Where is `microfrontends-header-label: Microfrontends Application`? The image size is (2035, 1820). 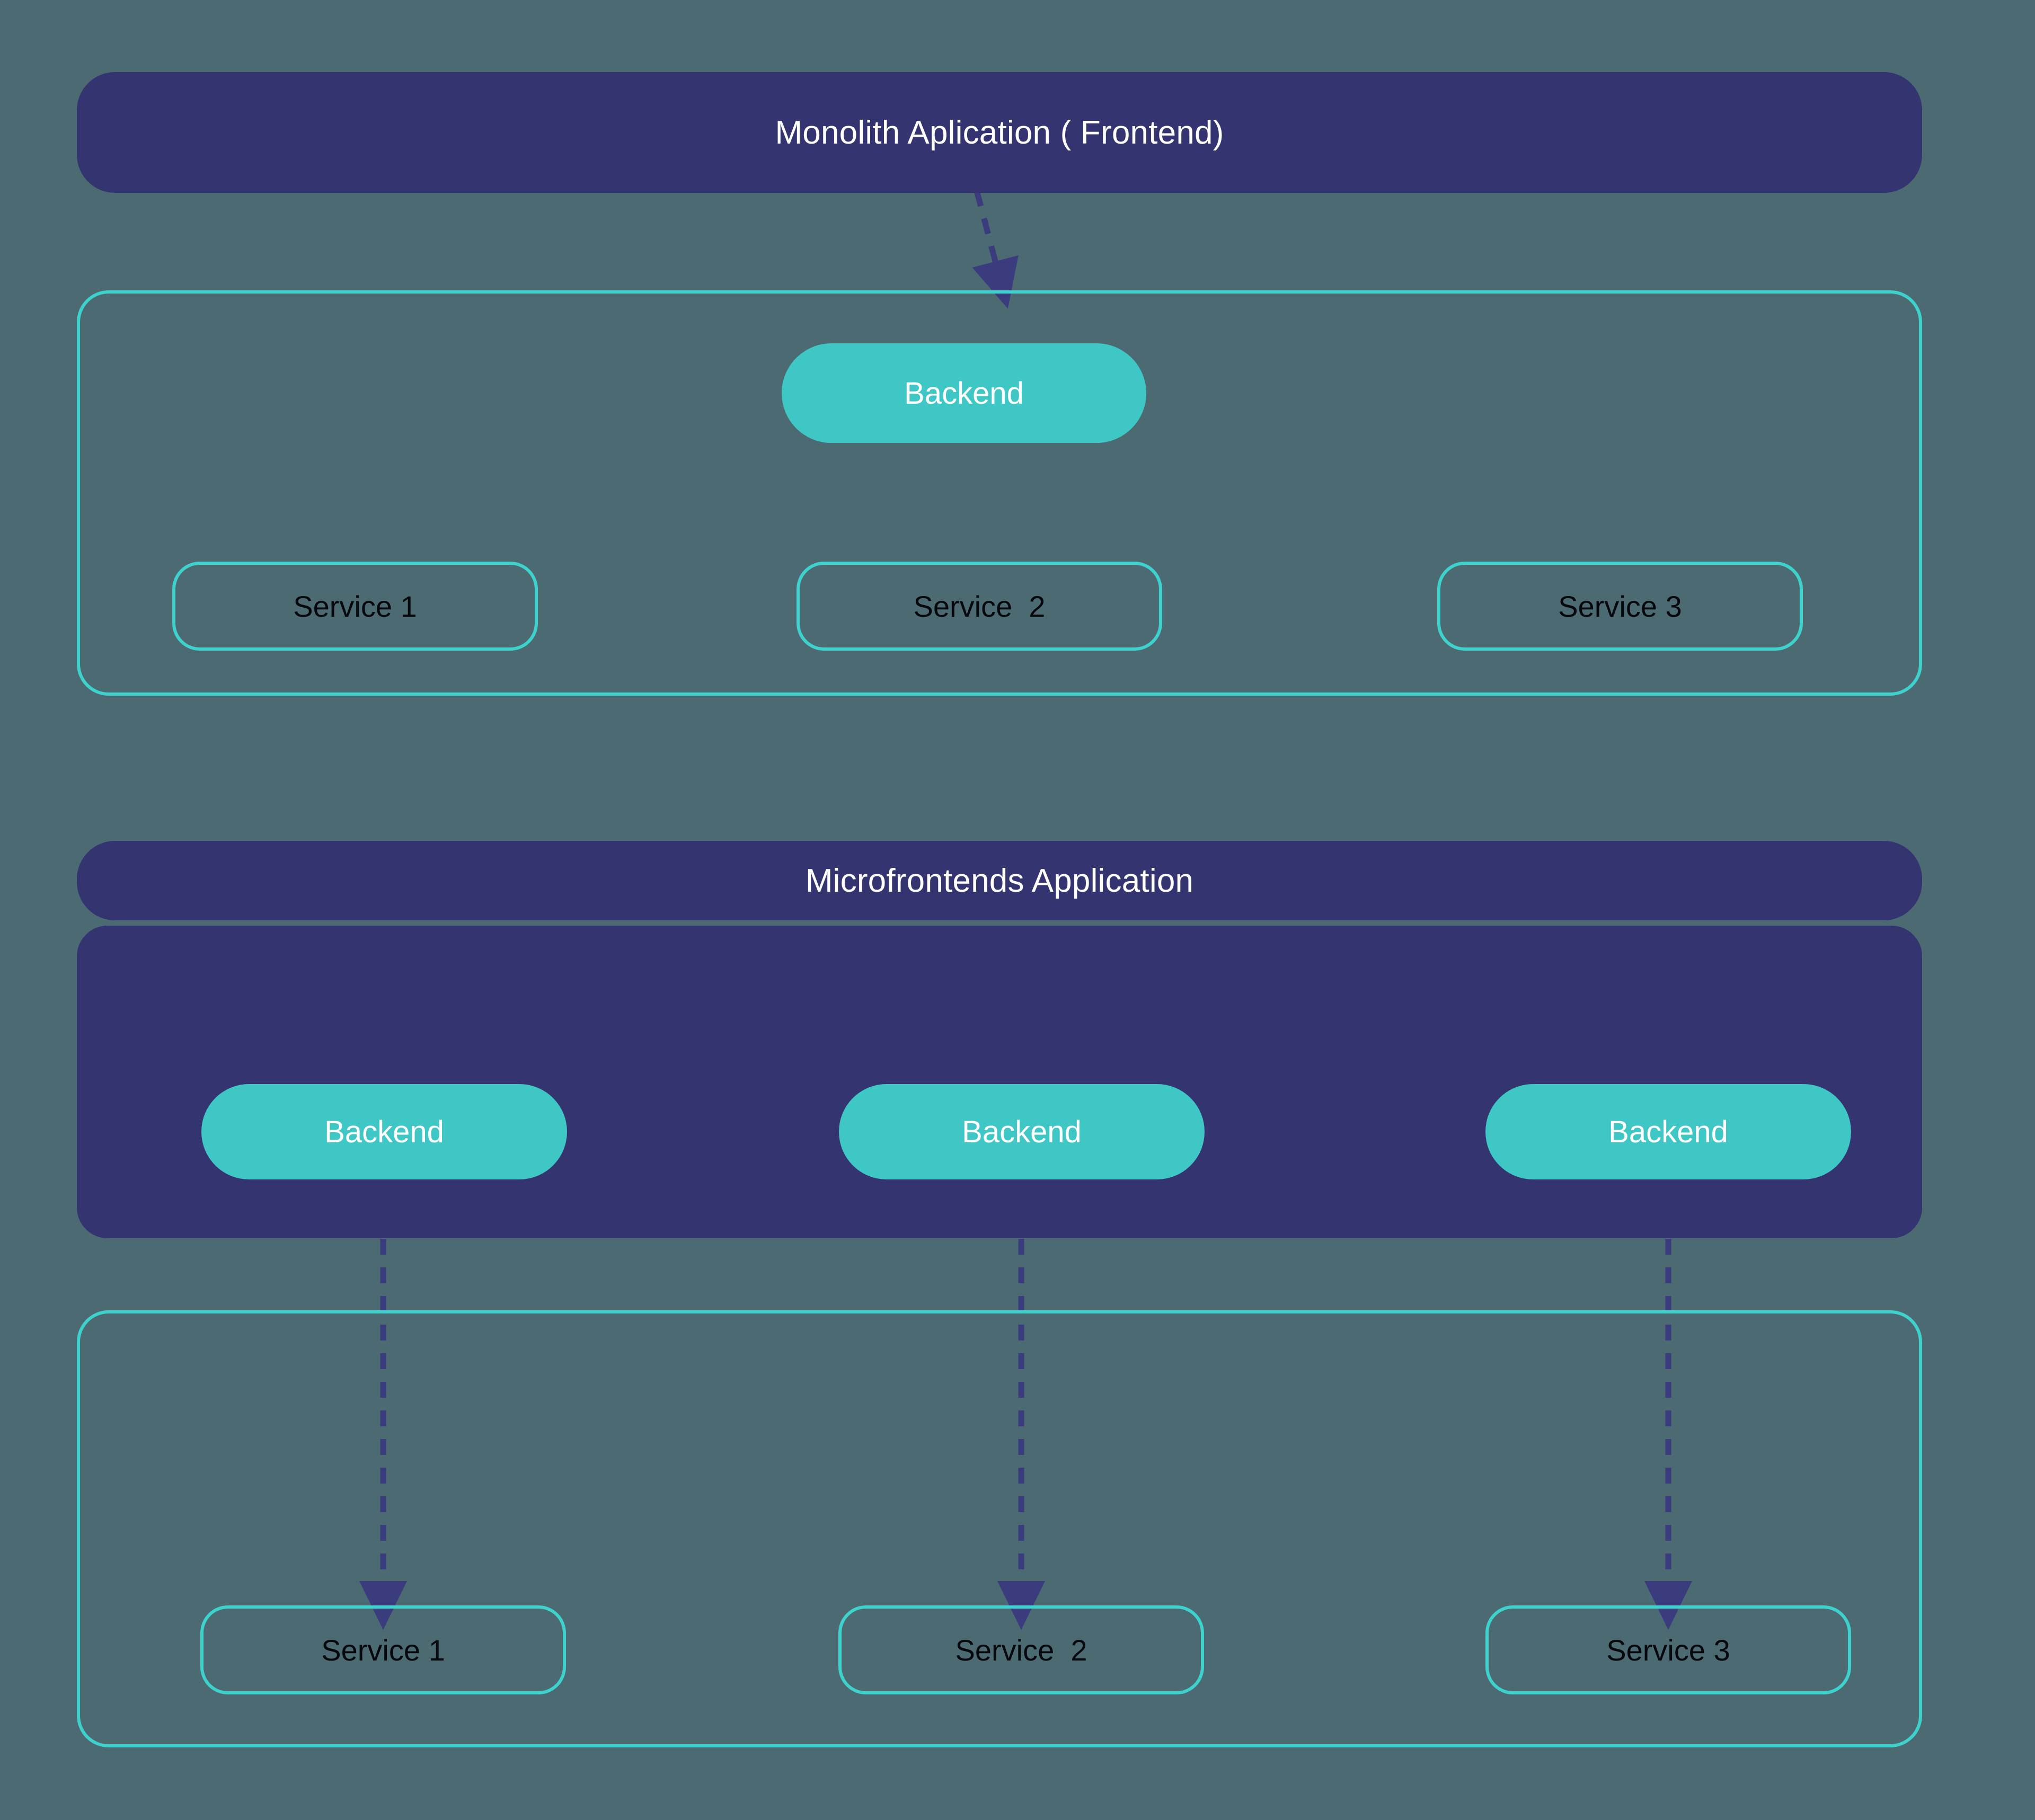
microfrontends-header-label: Microfrontends Application is located at coordinates (999, 880).